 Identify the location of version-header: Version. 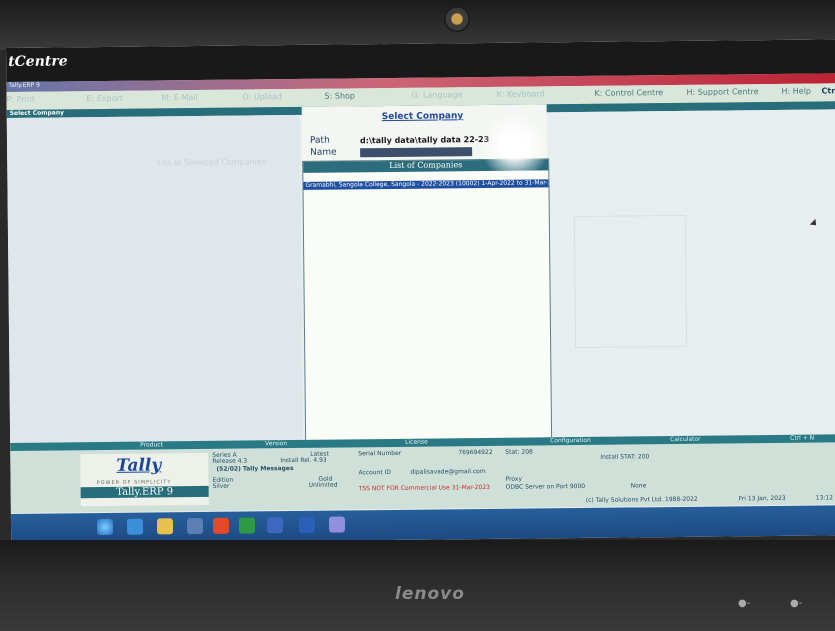
(276, 444).